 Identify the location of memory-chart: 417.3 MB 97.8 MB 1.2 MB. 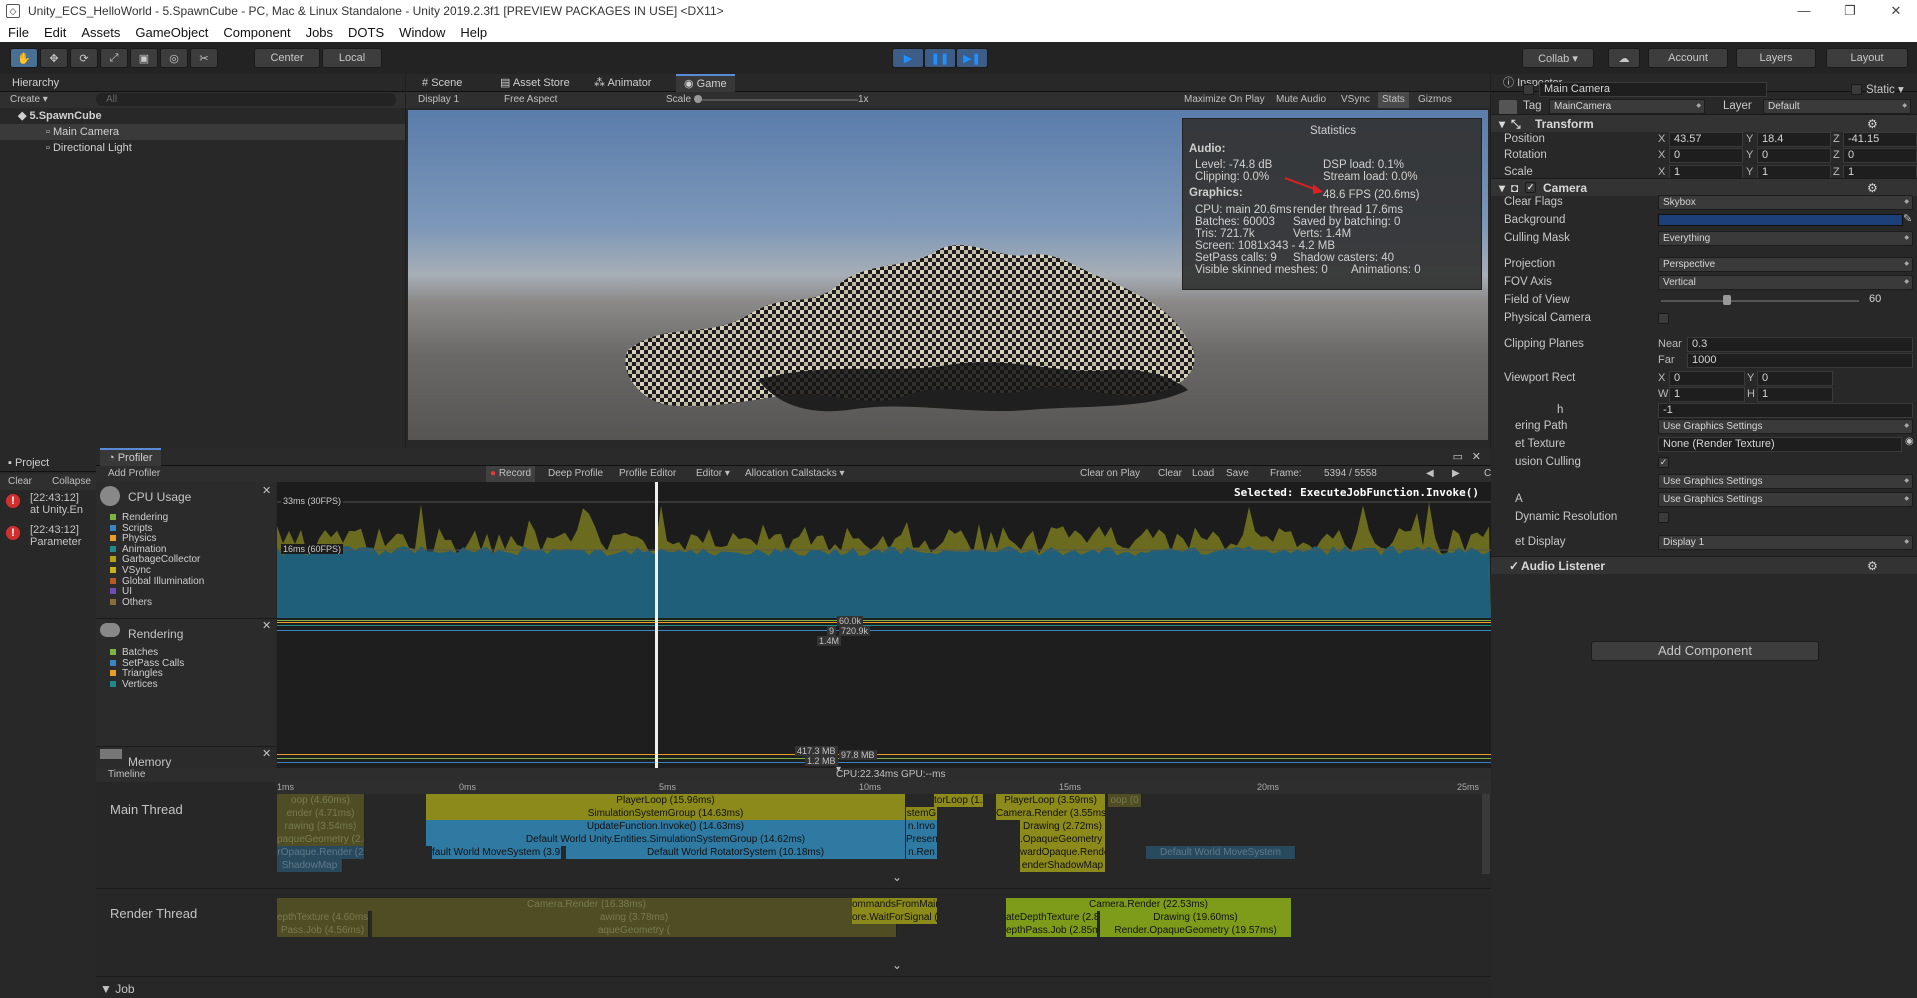
(884, 757).